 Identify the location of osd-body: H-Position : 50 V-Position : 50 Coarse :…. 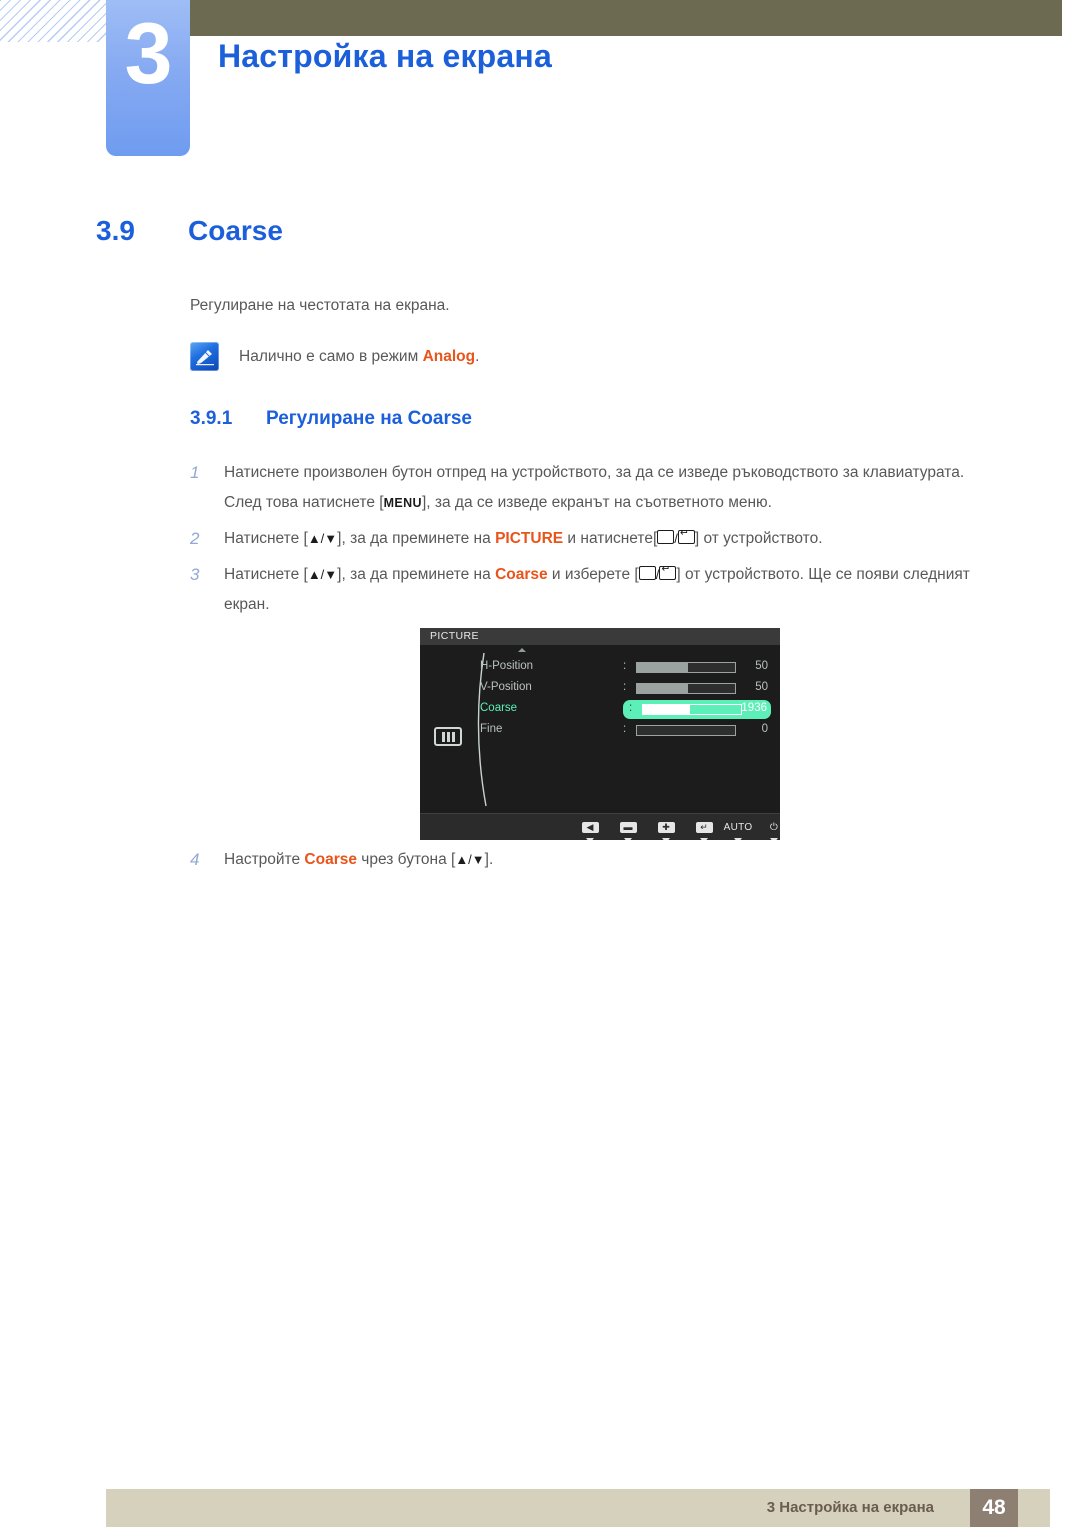
(600, 729).